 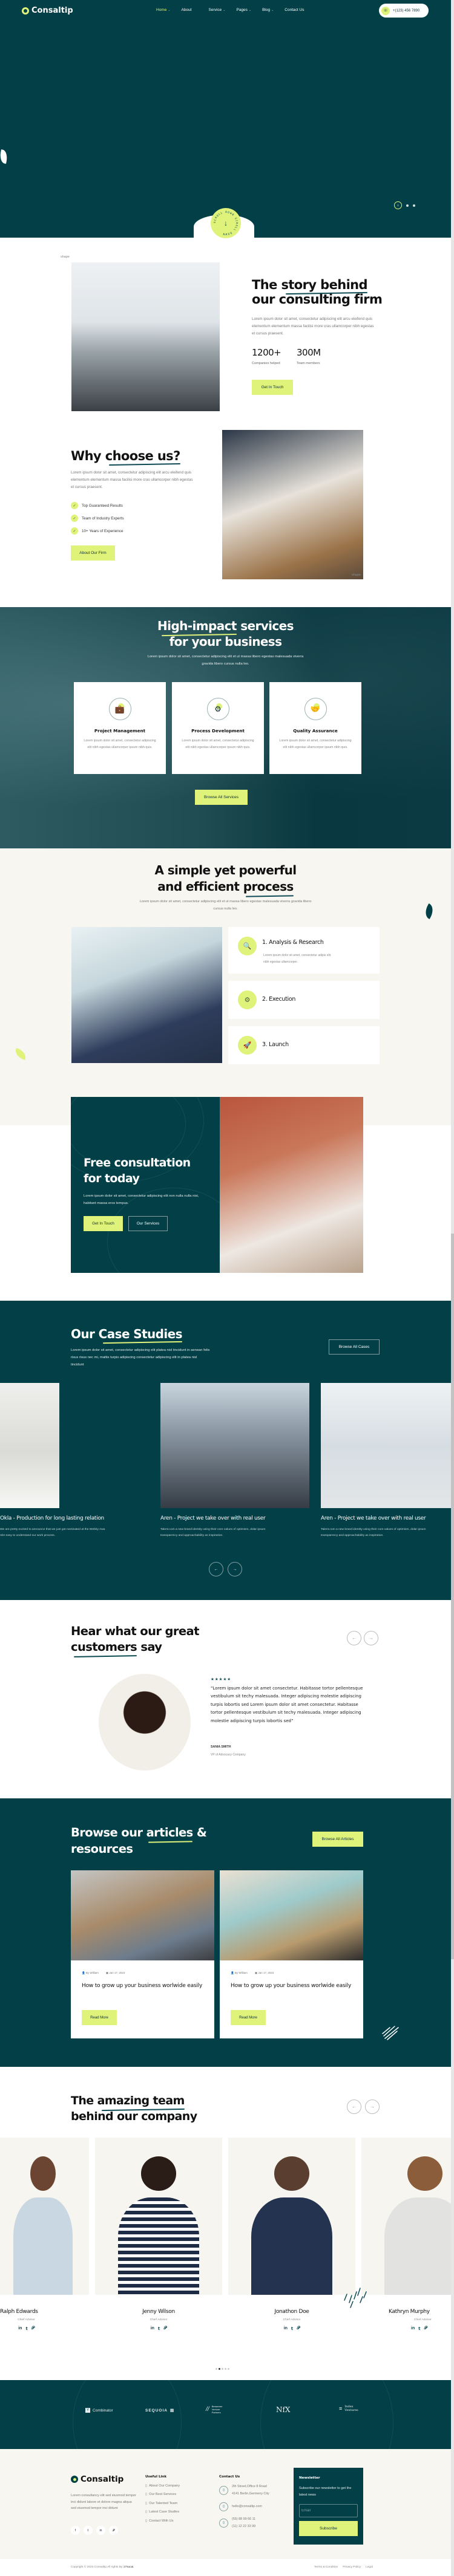 I want to click on browse-services-button: Browse All Services, so click(x=221, y=798).